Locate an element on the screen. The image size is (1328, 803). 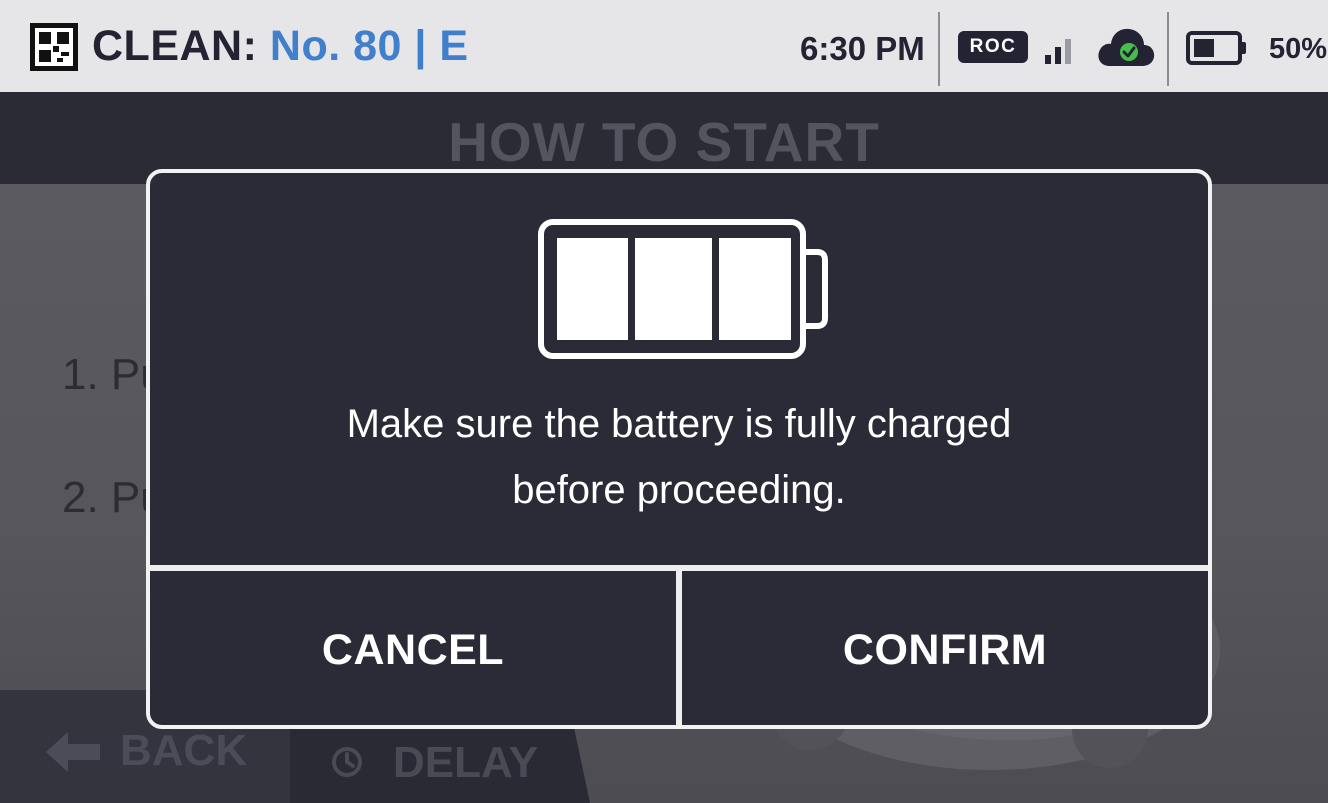
page-title: HOW TO START is located at coordinates (664, 142).